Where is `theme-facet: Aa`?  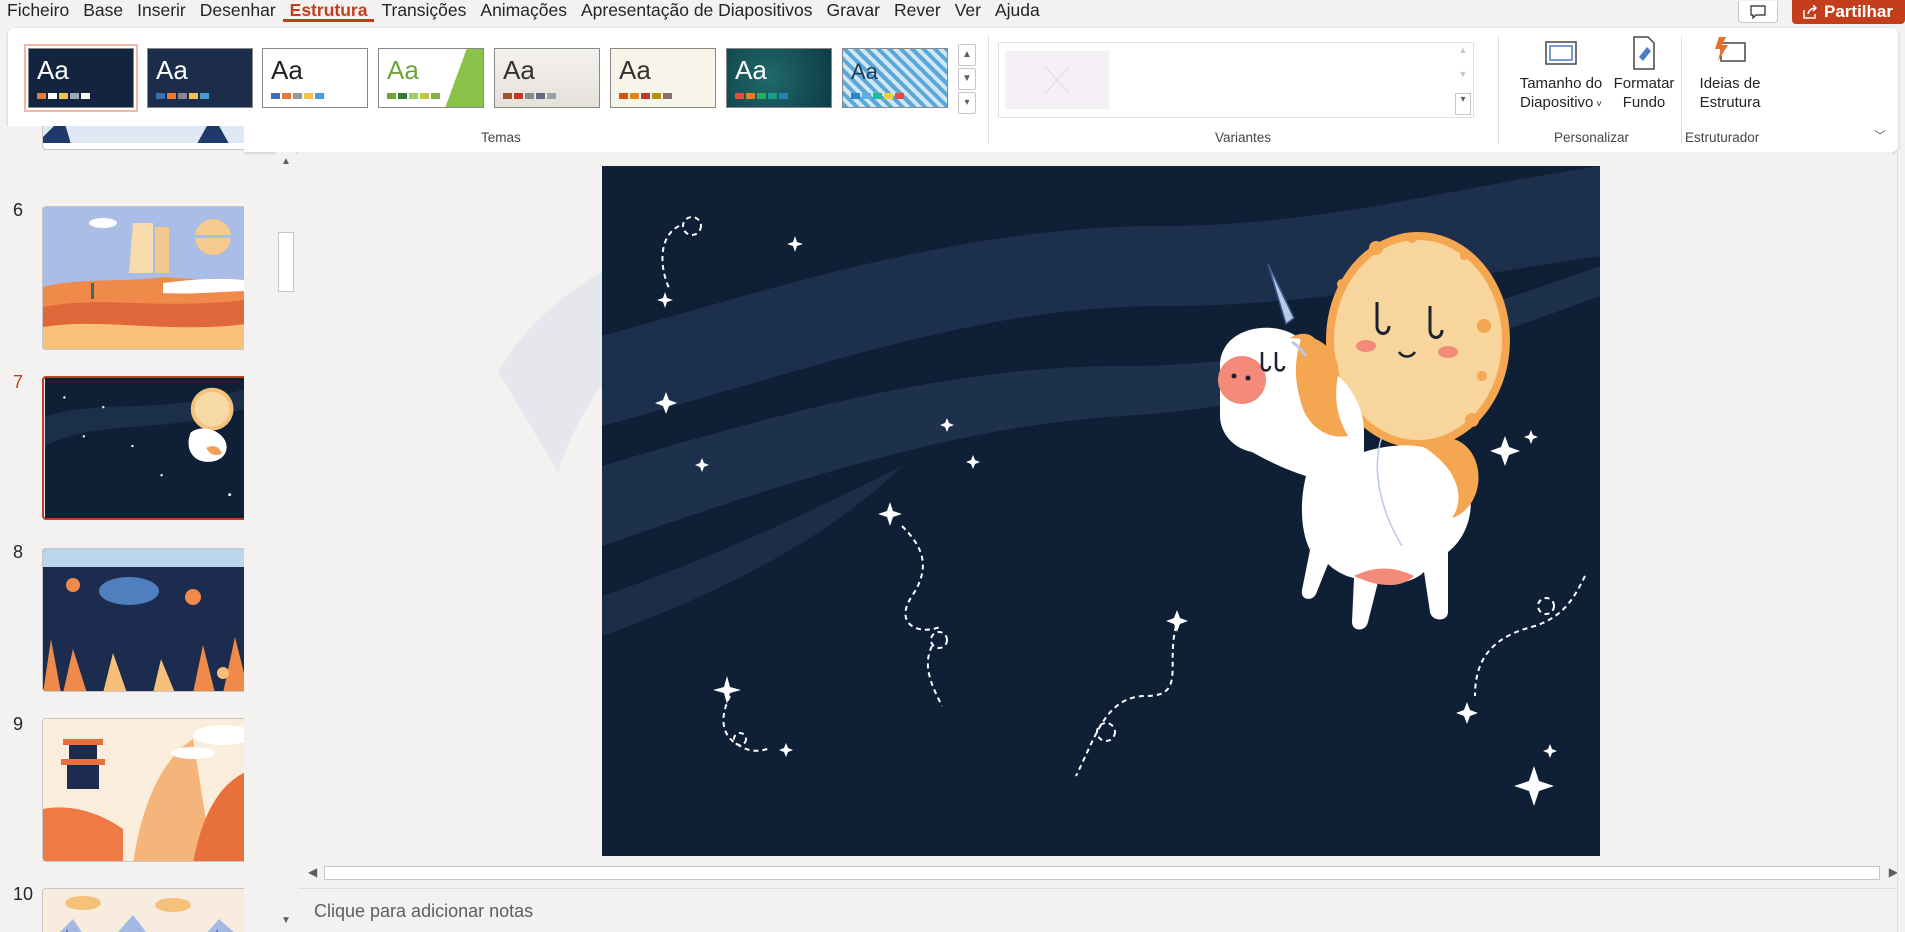
theme-facet: Aa is located at coordinates (431, 78).